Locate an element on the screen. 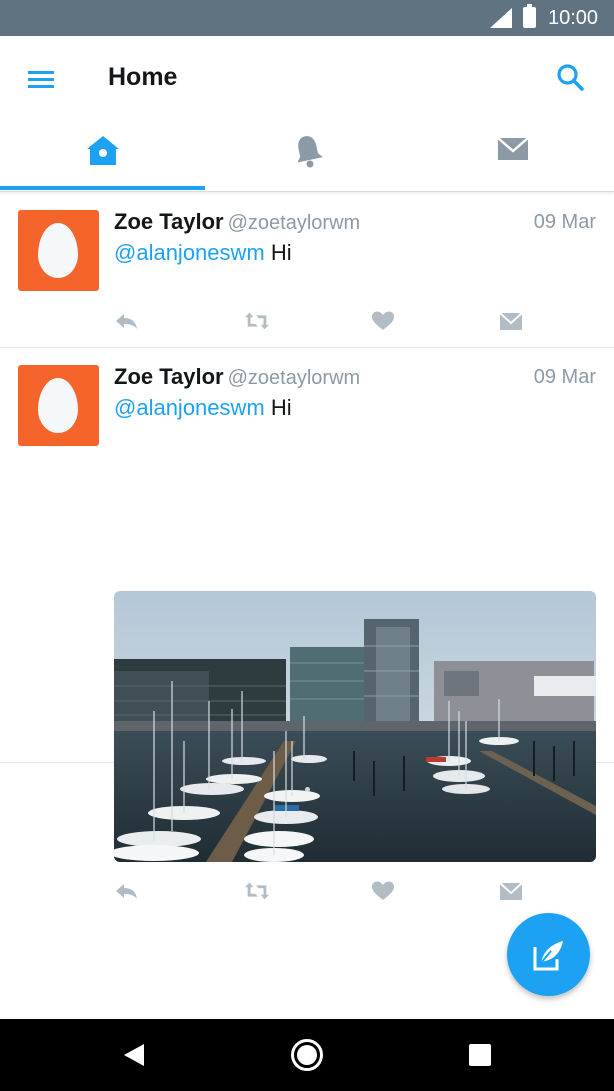 The height and width of the screenshot is (1091, 614). loading-indicator is located at coordinates (307, 789).